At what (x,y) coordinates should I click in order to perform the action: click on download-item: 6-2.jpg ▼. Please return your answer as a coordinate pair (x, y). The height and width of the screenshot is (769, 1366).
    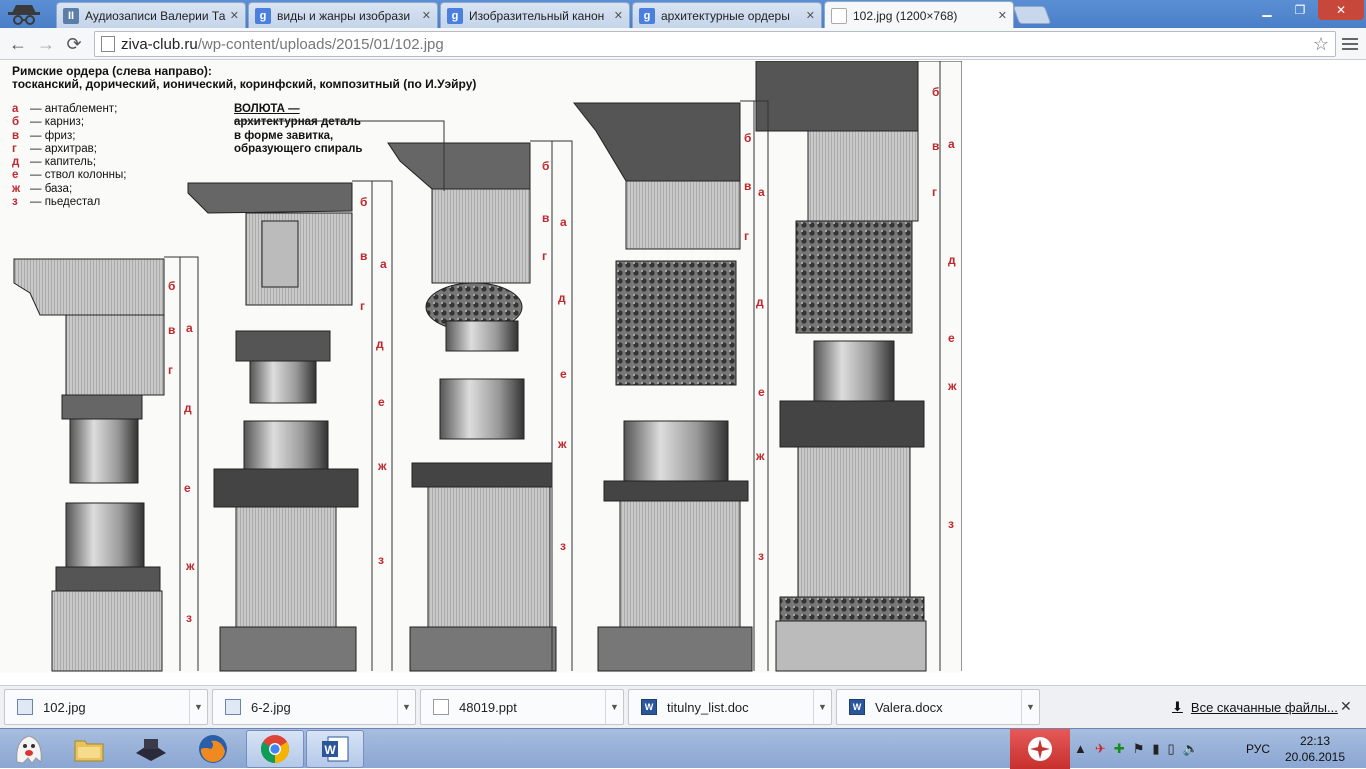
    Looking at the image, I should click on (314, 707).